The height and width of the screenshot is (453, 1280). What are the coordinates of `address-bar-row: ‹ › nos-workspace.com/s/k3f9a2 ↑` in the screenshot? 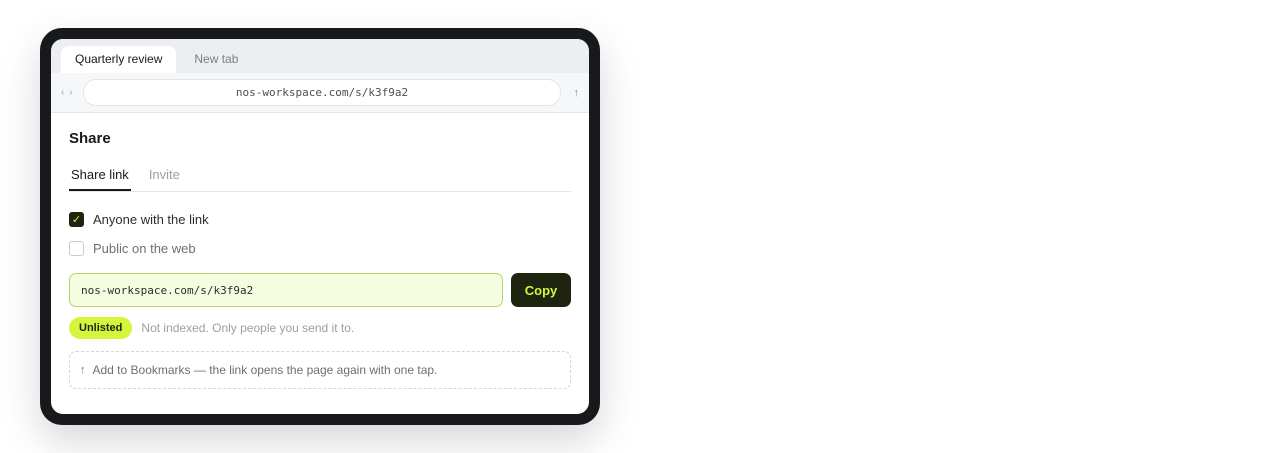 It's located at (320, 93).